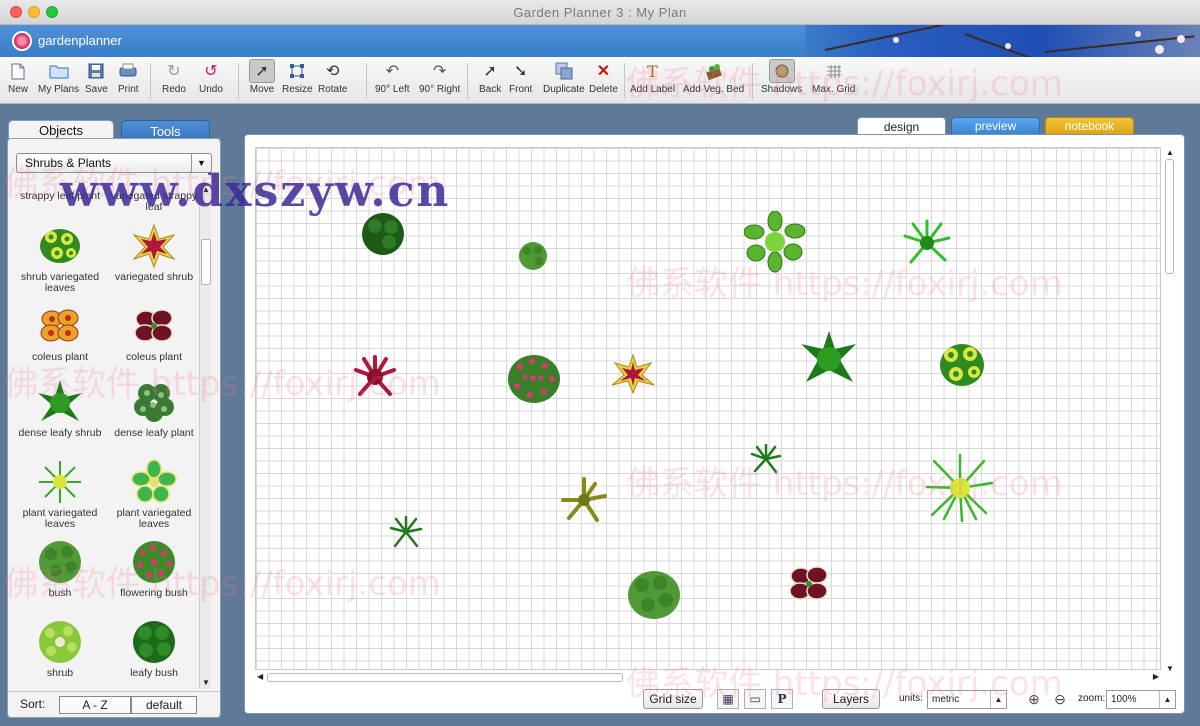 The image size is (1200, 726). What do you see at coordinates (154, 246) in the screenshot?
I see `variegated-shrub-icon` at bounding box center [154, 246].